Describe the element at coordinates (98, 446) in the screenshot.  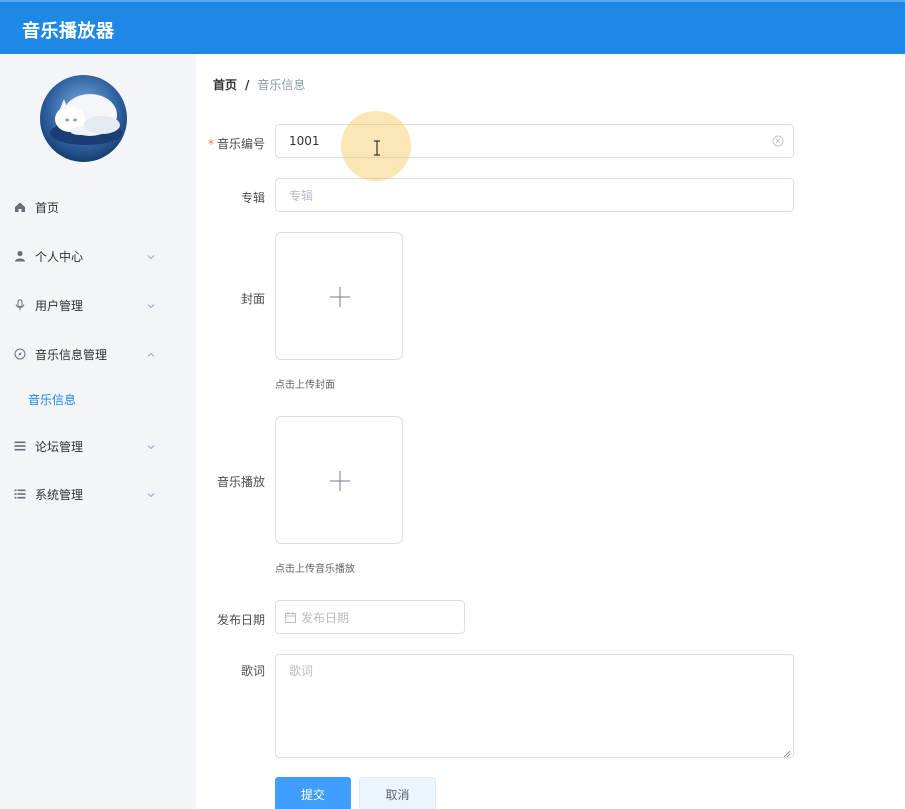
I see `sidebar-item-forum-management: 论坛管理` at that location.